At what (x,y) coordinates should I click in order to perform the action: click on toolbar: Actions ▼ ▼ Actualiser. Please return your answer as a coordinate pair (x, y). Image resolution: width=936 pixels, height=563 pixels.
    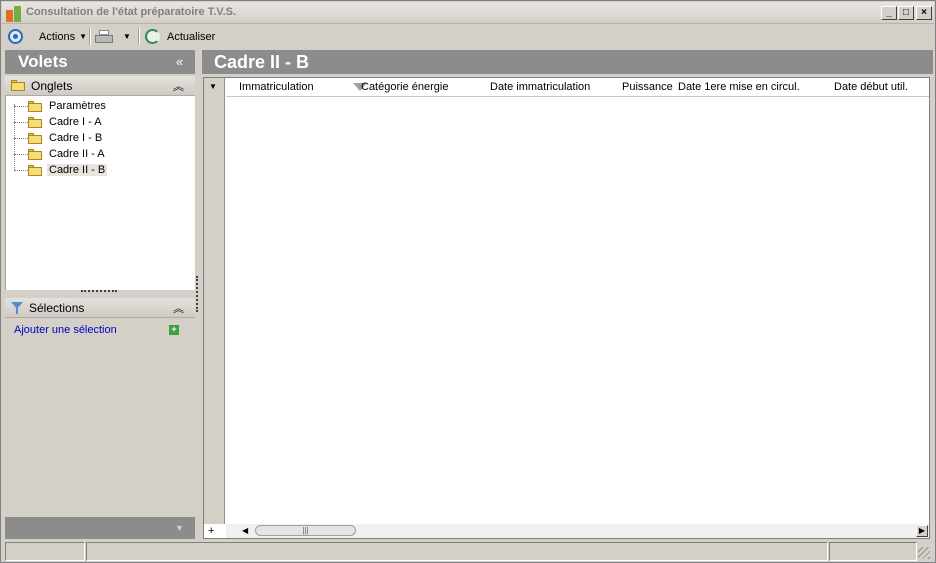
    Looking at the image, I should click on (468, 36).